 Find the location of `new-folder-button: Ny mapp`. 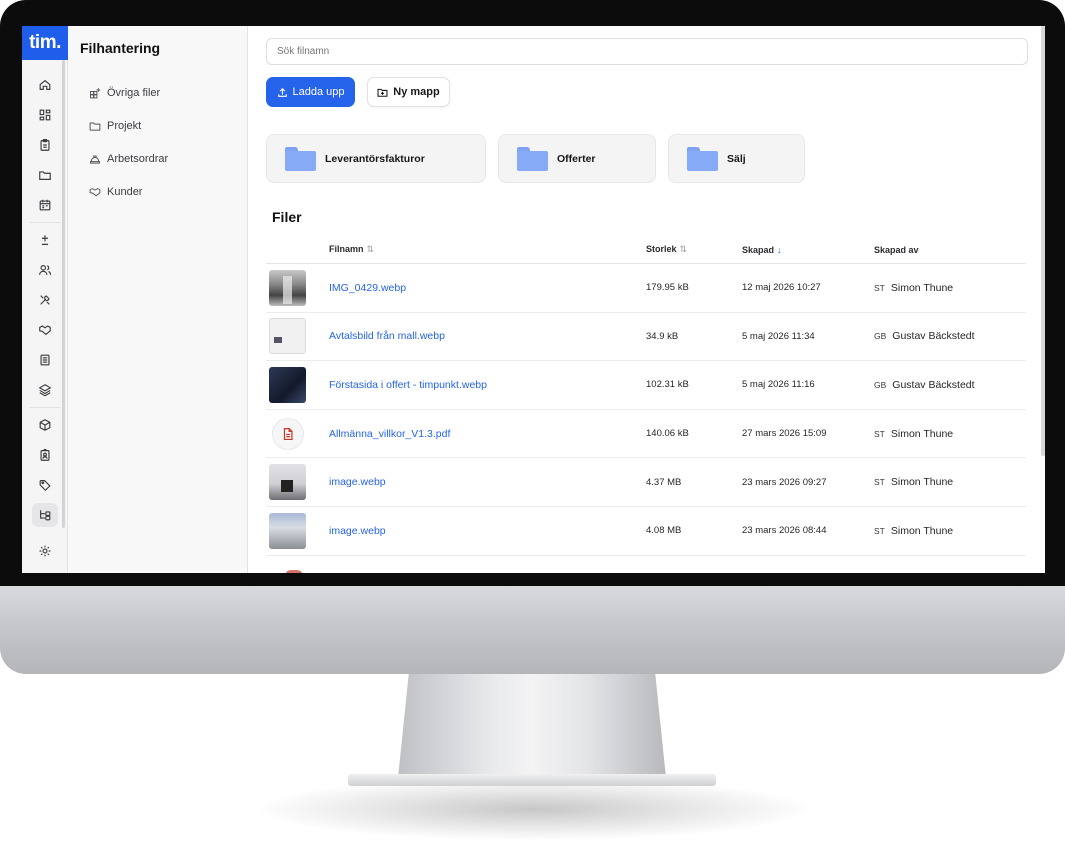

new-folder-button: Ny mapp is located at coordinates (408, 92).